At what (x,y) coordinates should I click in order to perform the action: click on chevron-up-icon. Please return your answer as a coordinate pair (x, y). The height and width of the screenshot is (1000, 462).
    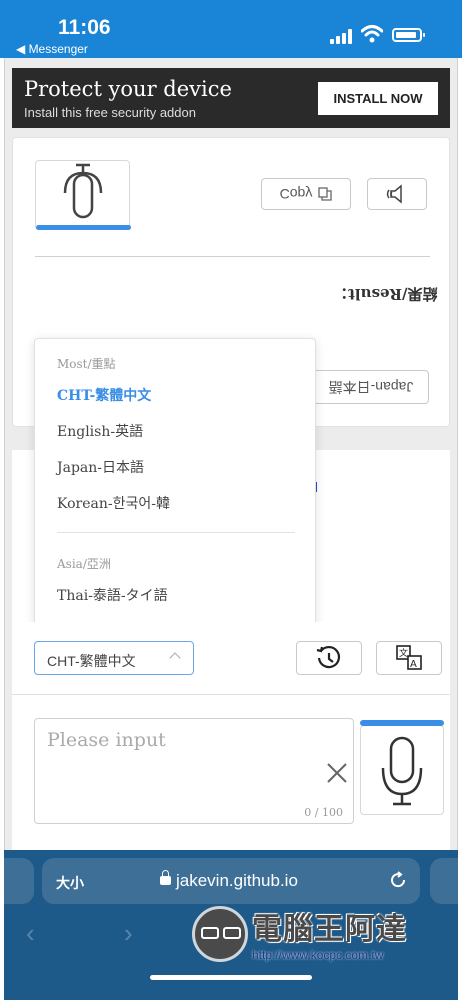
    Looking at the image, I should click on (175, 658).